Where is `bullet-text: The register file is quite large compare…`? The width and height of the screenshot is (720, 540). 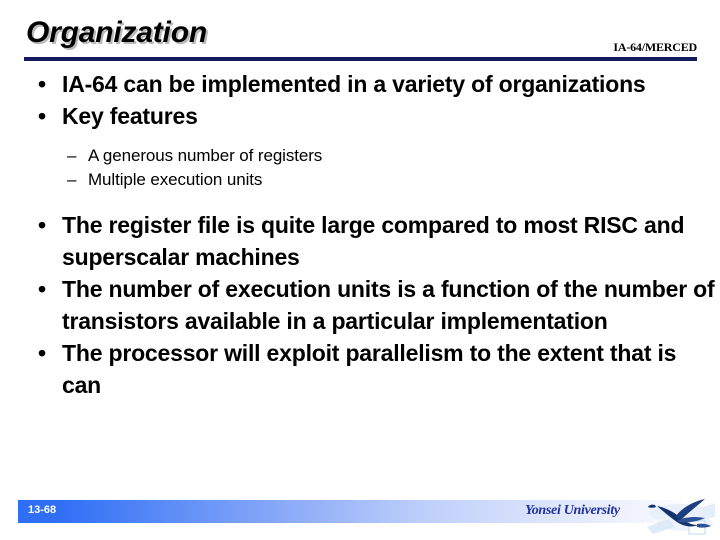 bullet-text: The register file is quite large compare… is located at coordinates (373, 241).